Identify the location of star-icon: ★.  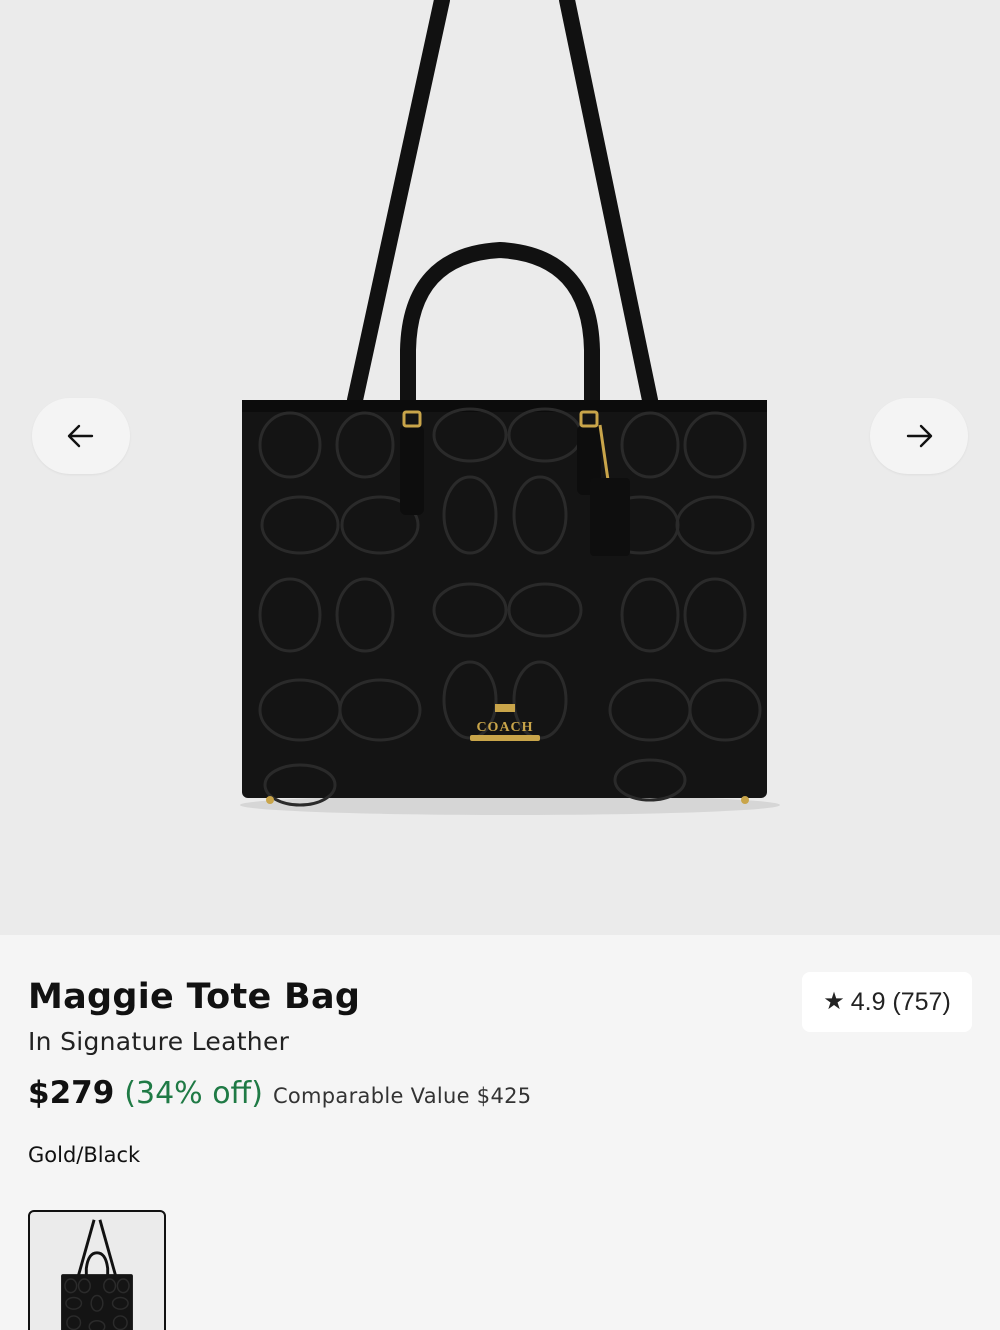
(834, 1001).